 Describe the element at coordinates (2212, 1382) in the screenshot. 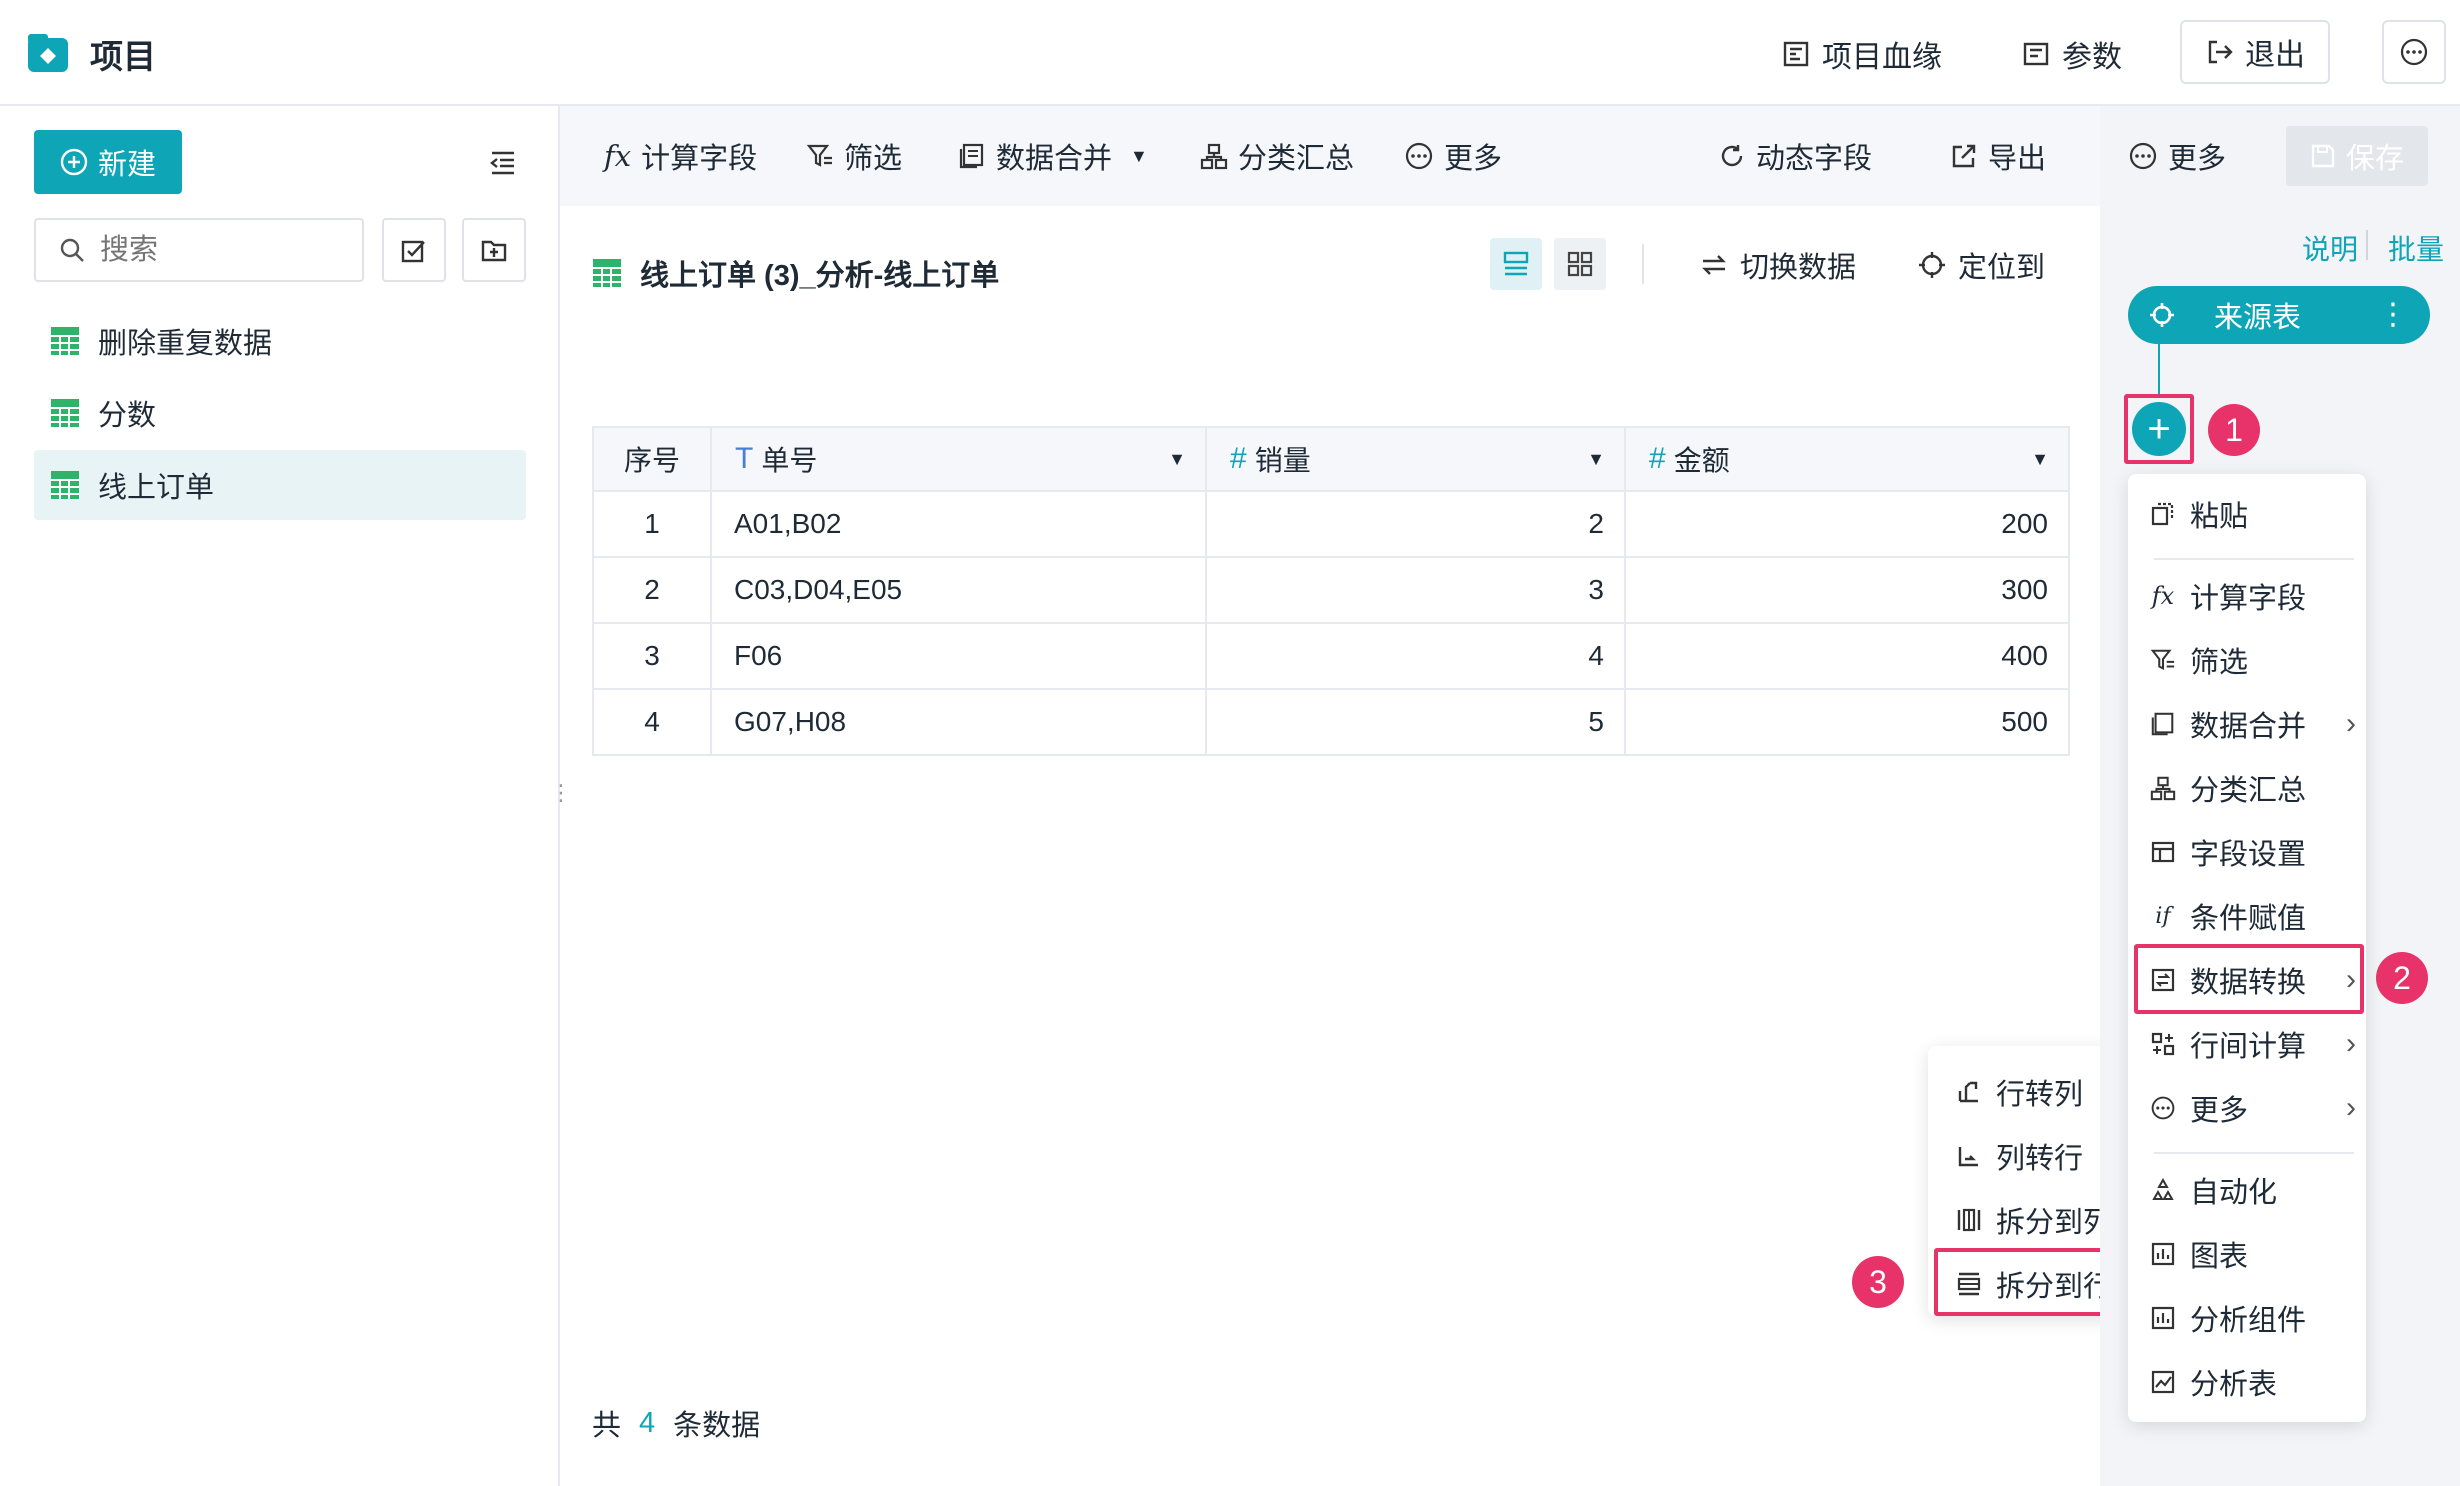

I see `menu-analysis-table: 分析表` at that location.